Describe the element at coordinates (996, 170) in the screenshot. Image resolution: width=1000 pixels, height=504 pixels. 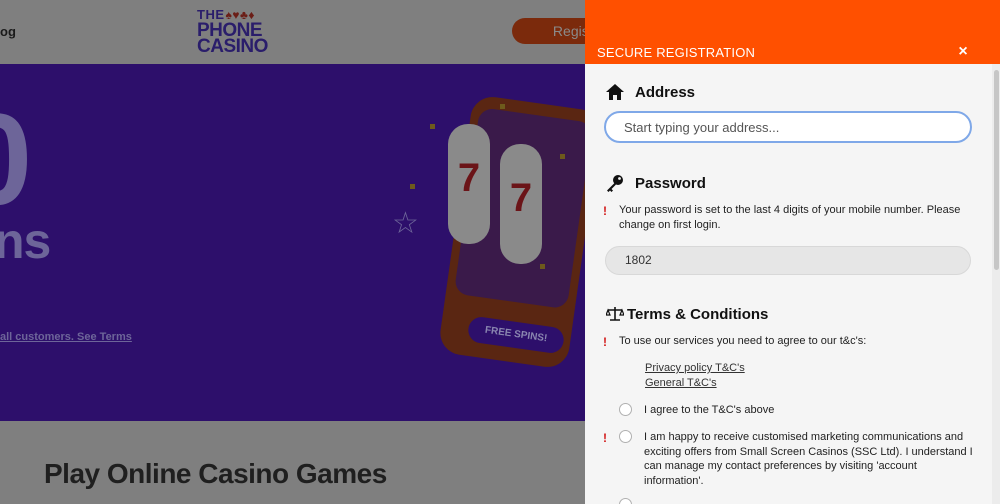
I see `scrollbar-thumb` at that location.